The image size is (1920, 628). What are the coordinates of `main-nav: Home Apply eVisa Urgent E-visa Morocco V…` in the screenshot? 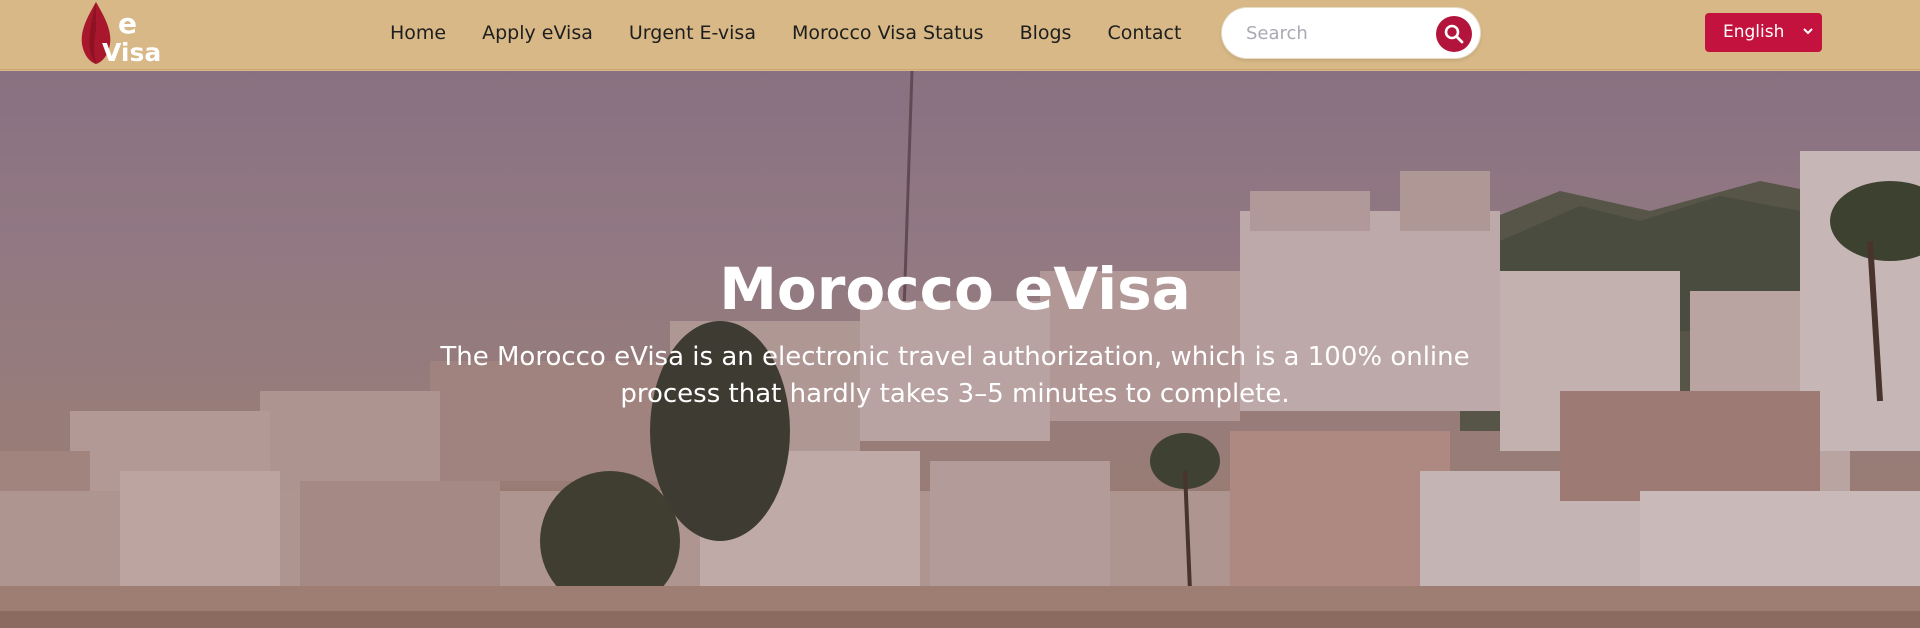 It's located at (785, 33).